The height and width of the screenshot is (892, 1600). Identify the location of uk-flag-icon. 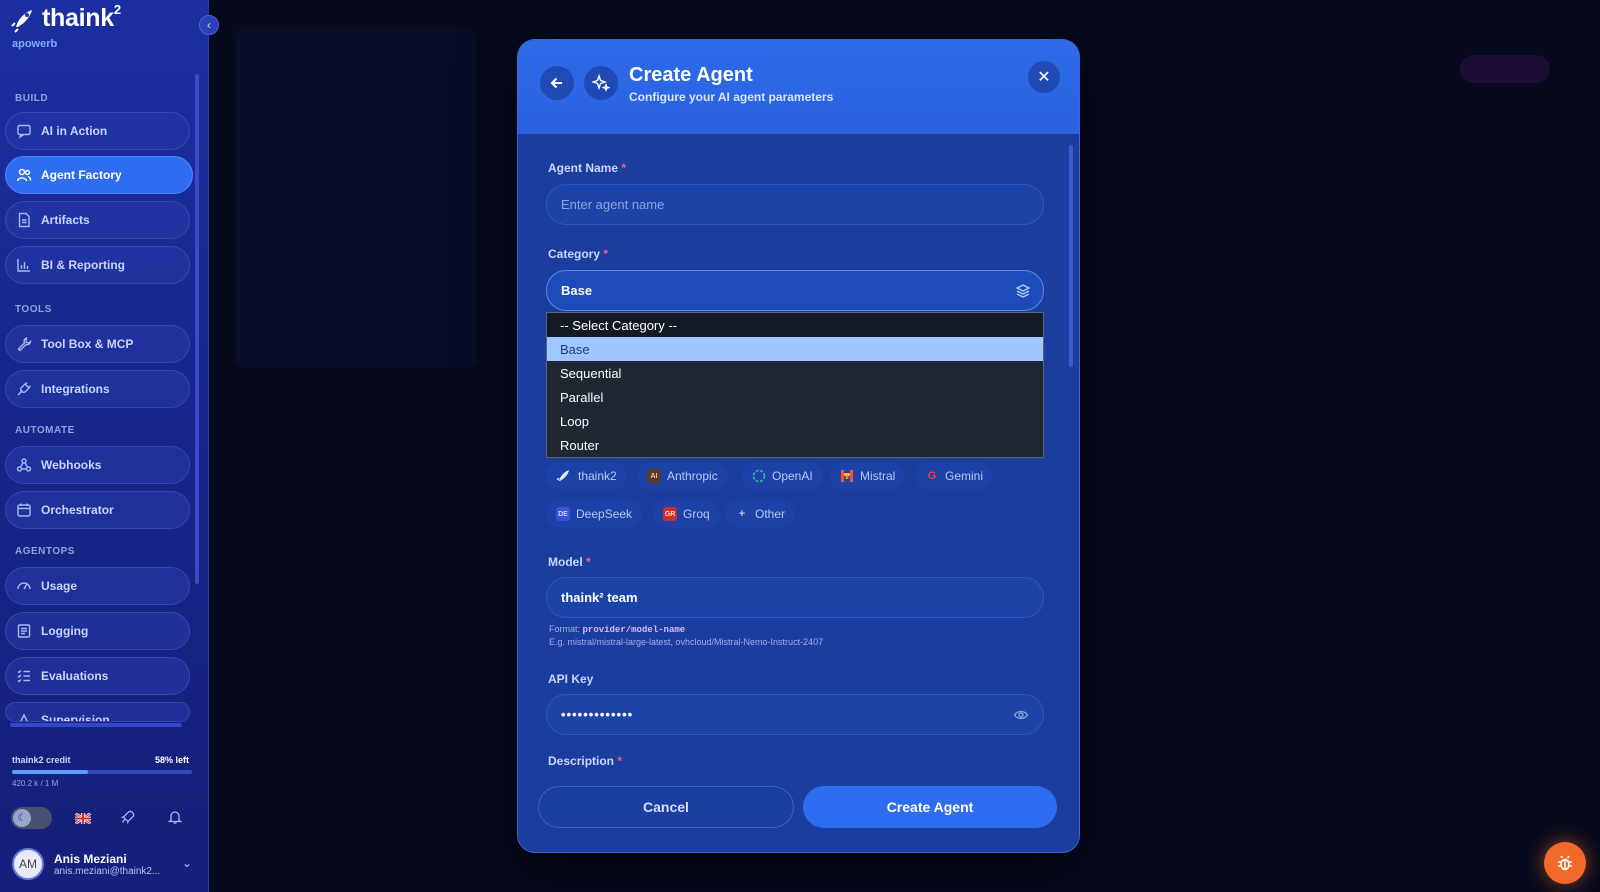
(83, 818).